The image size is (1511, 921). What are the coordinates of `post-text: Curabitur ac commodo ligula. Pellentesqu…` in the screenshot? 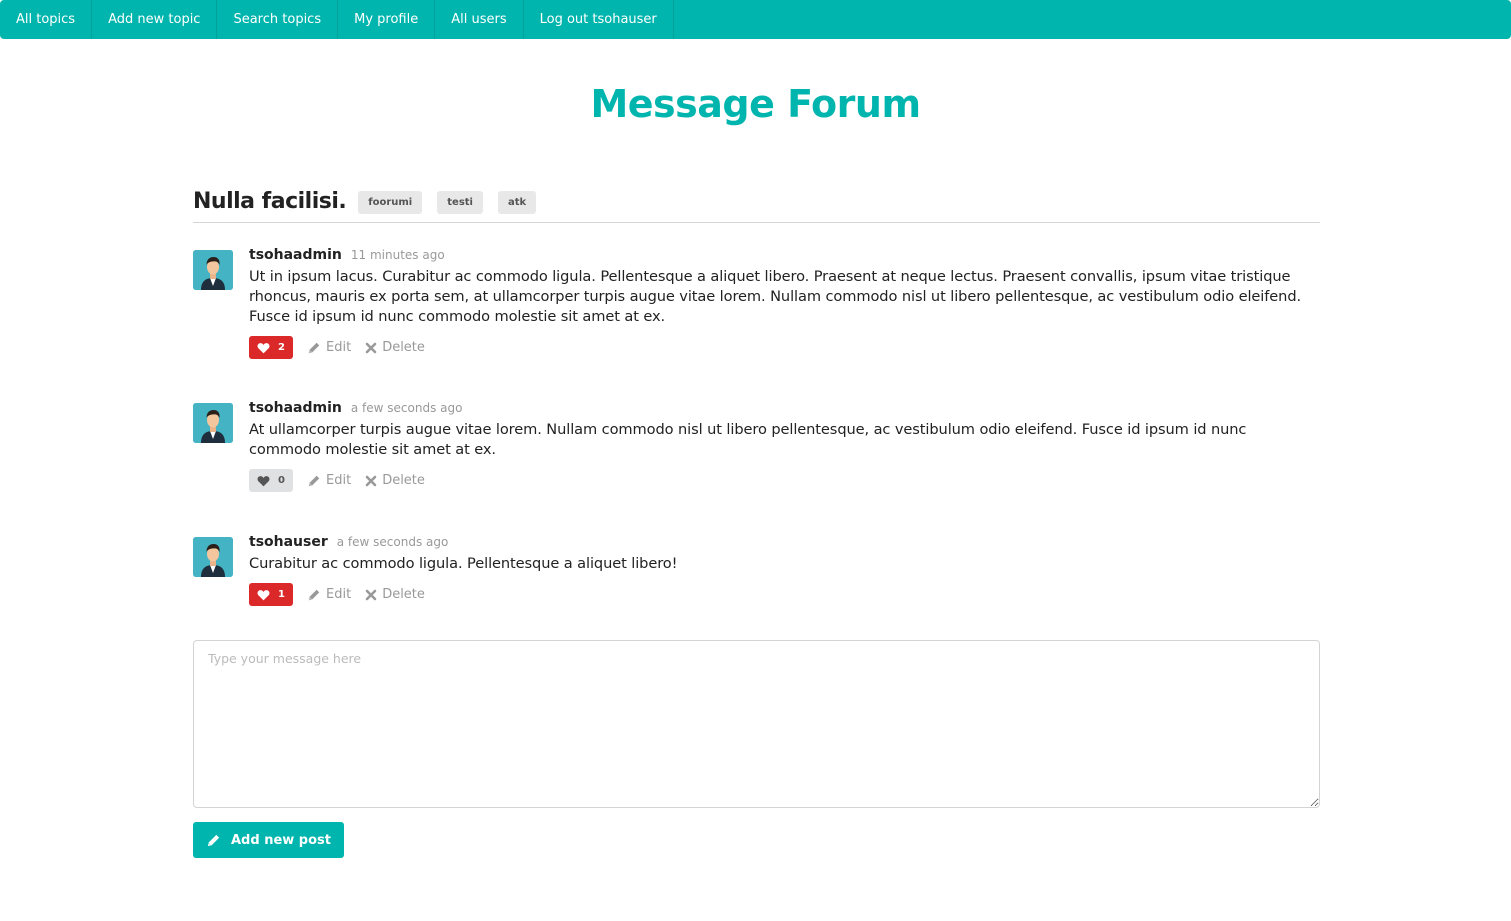 It's located at (463, 563).